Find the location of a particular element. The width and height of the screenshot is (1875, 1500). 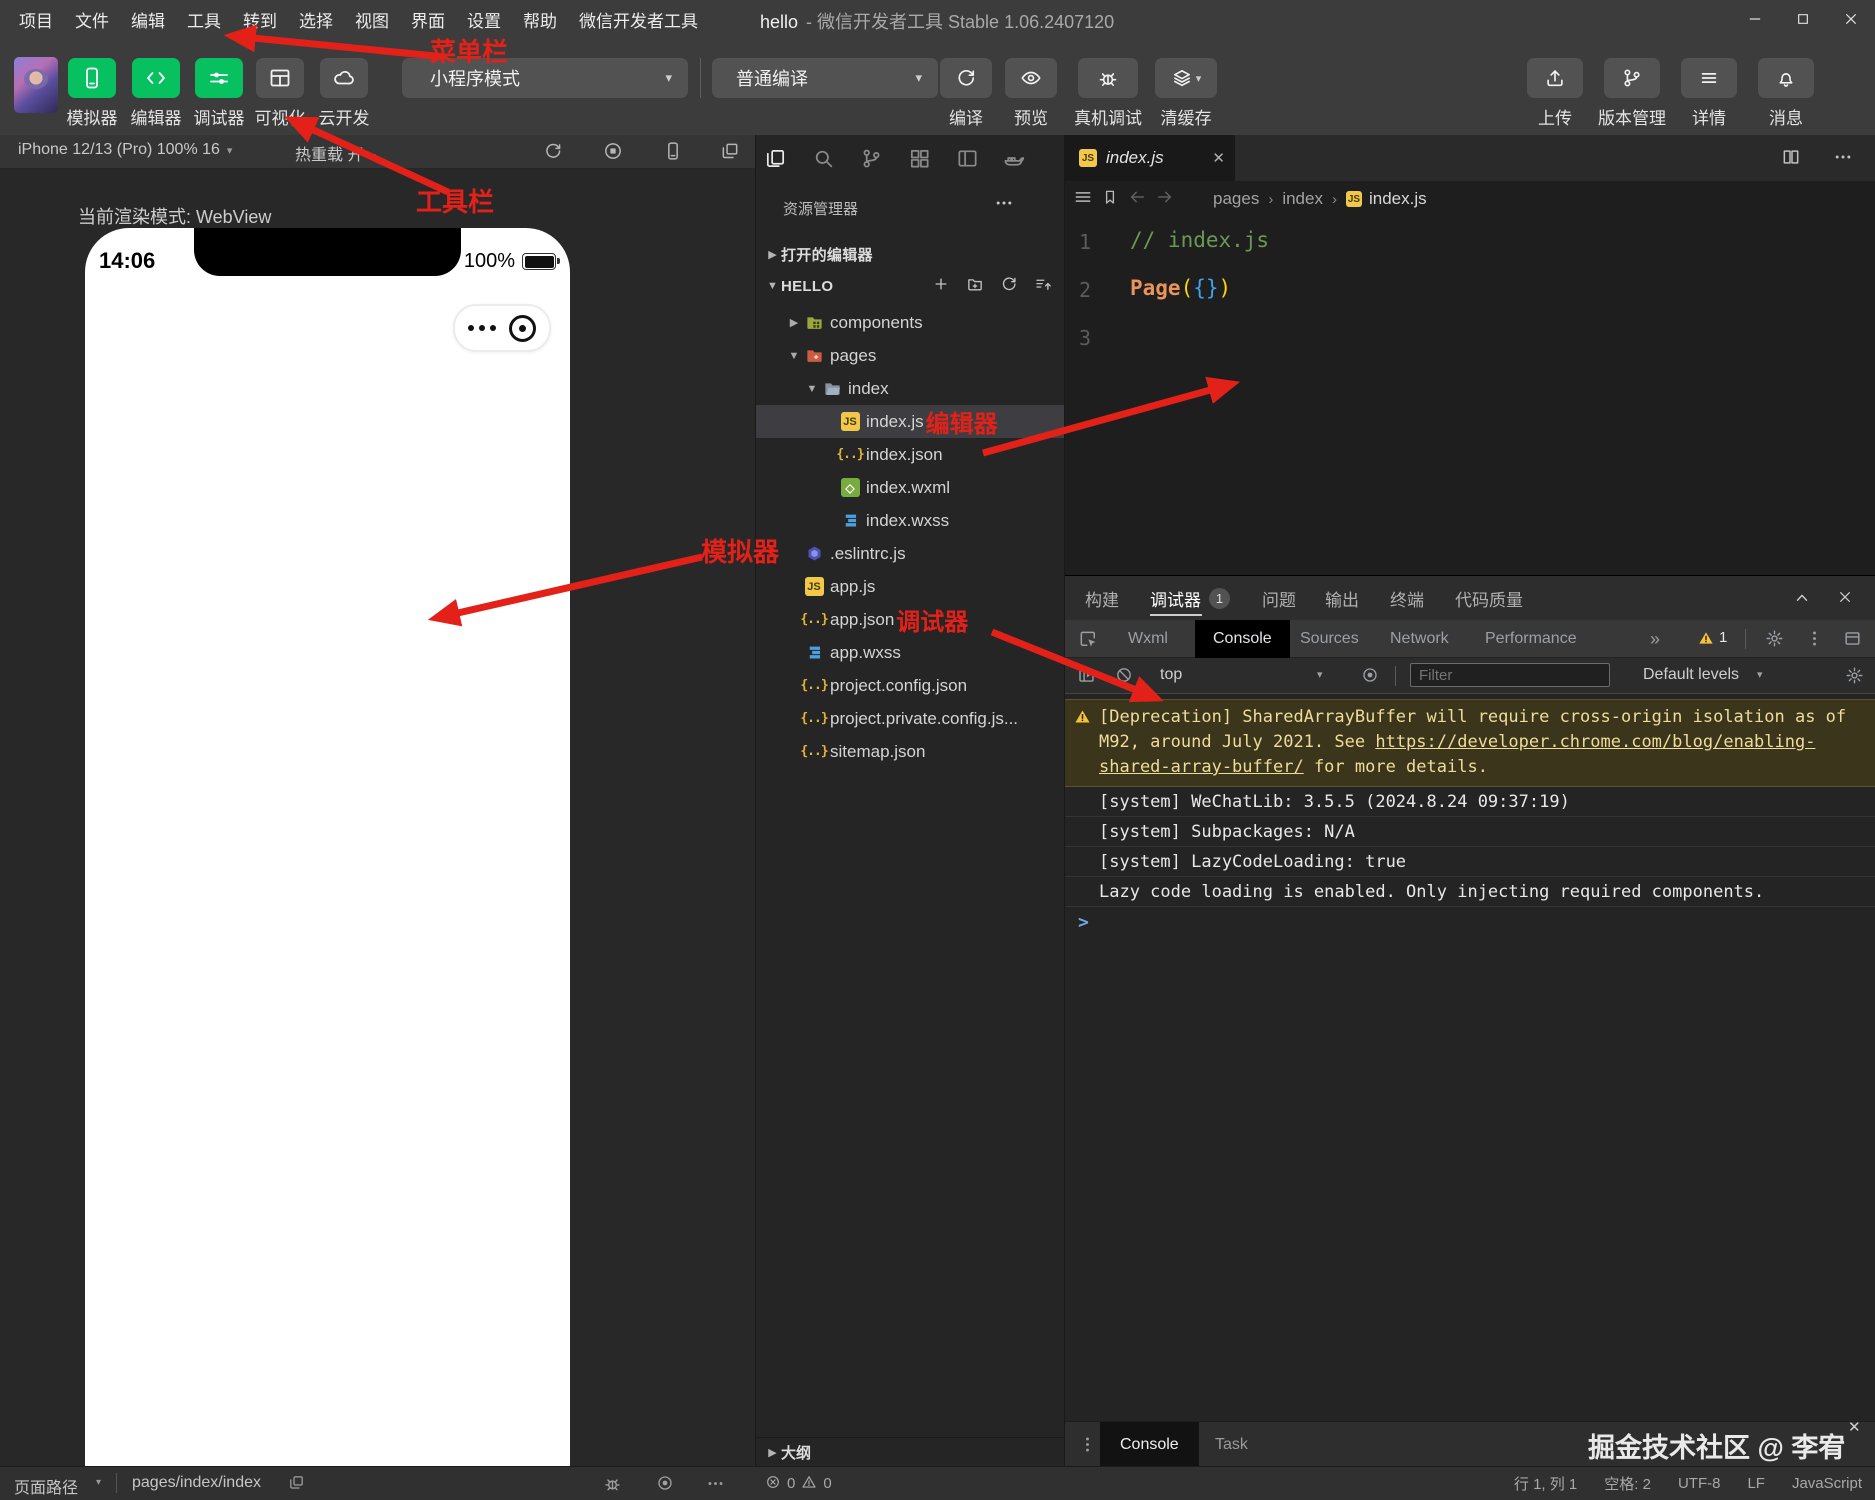

menu-item: 微信开发者工具 is located at coordinates (638, 19).